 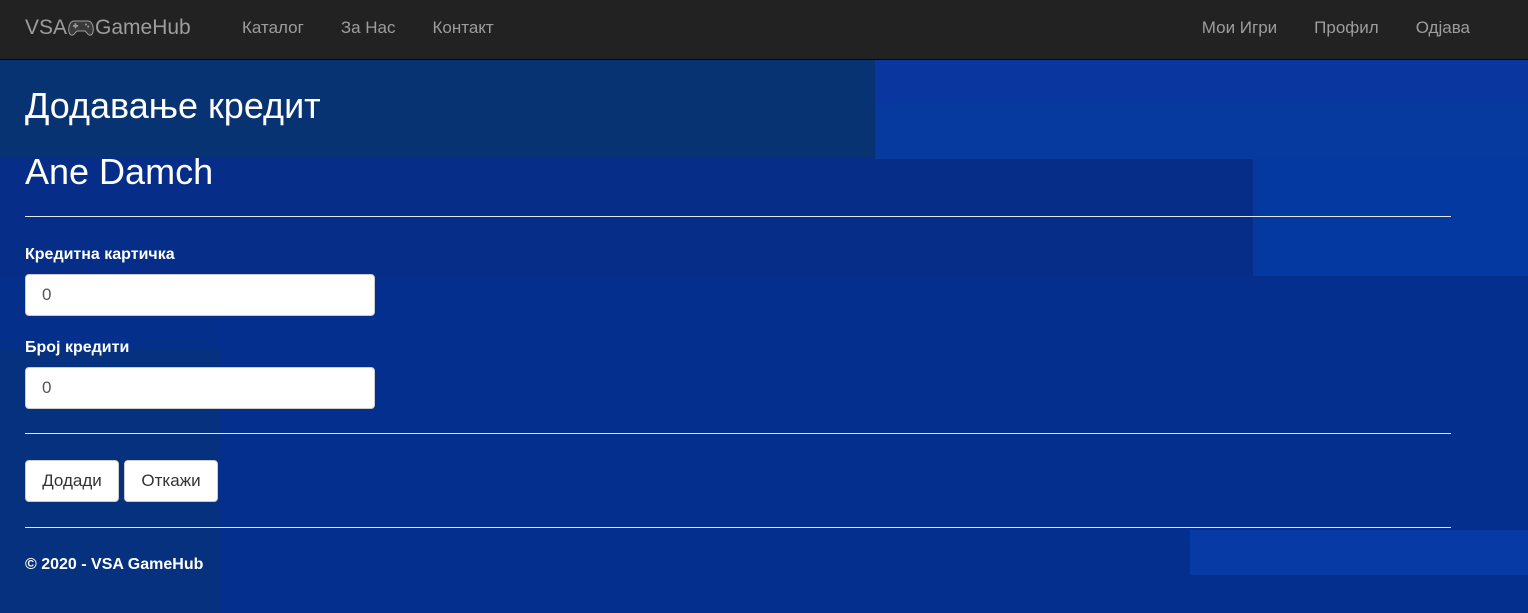 I want to click on user-name: Ane Damch, so click(x=119, y=171).